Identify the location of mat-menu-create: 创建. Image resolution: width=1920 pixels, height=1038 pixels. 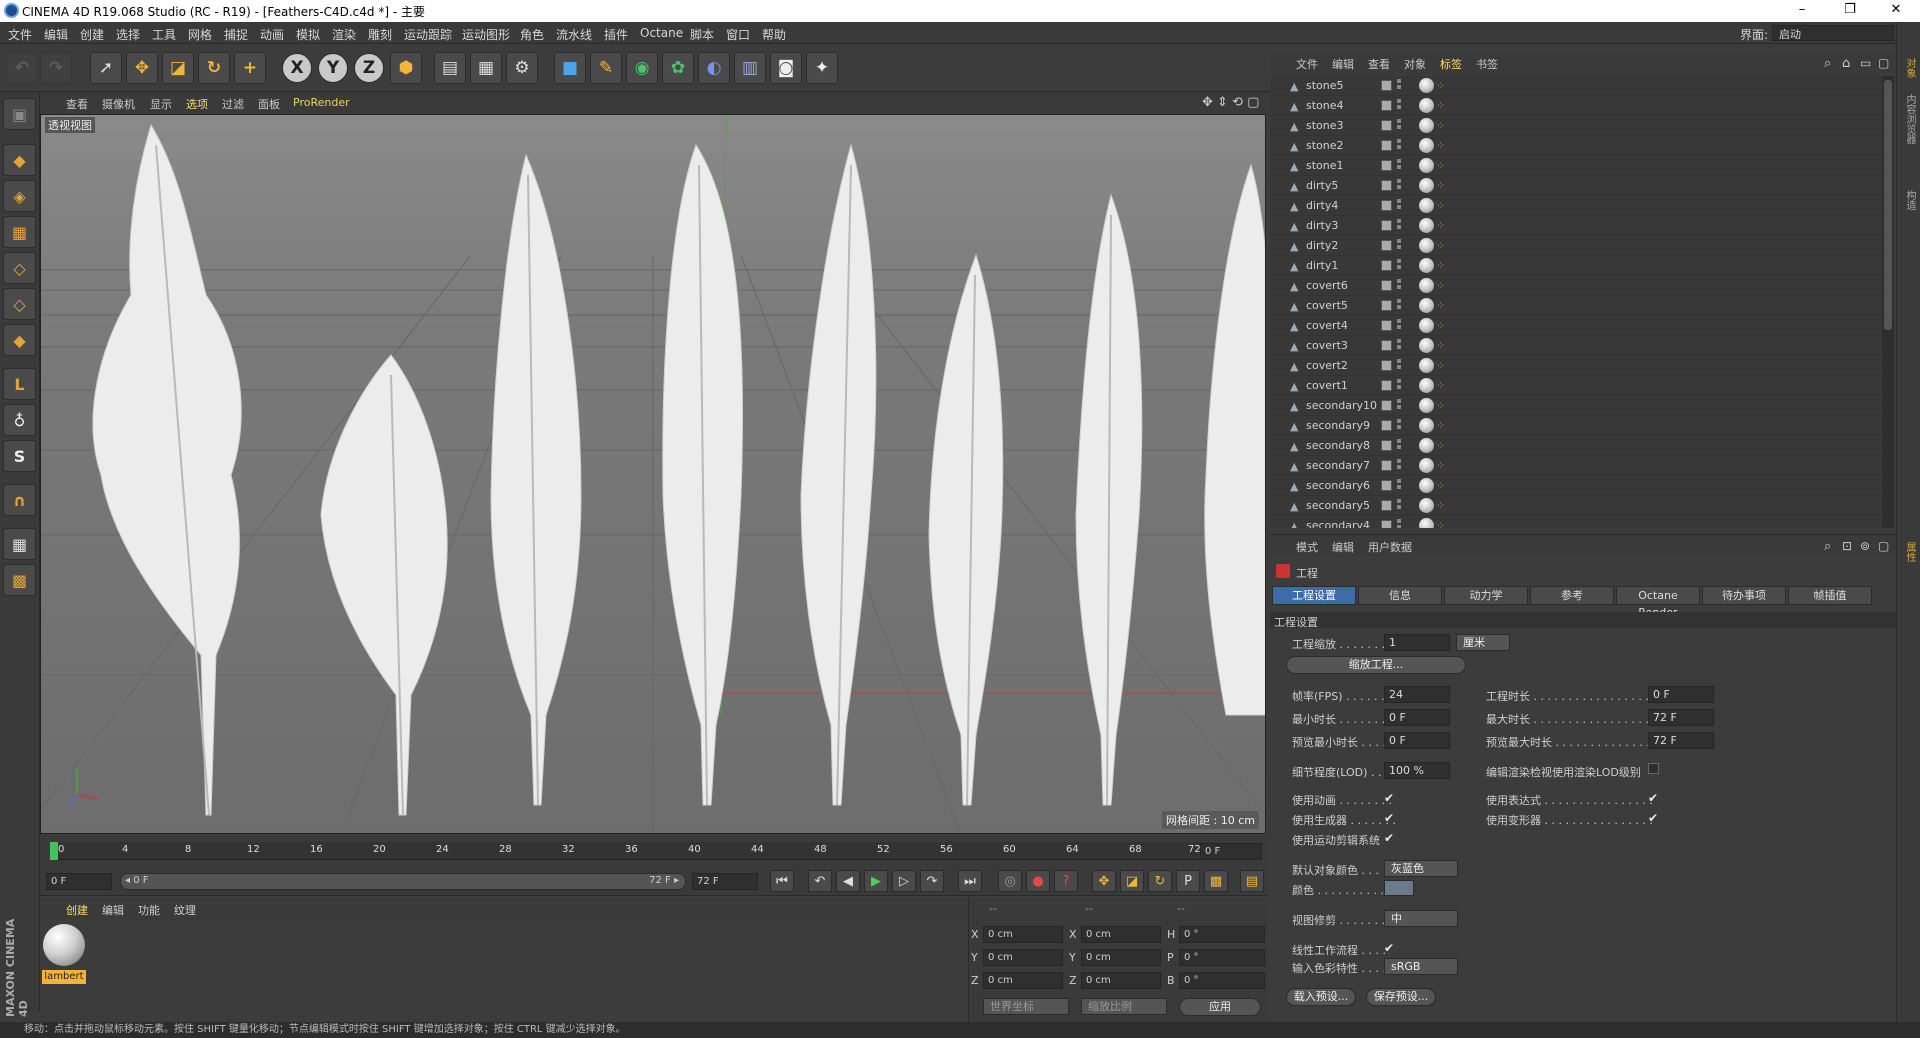
(77, 910).